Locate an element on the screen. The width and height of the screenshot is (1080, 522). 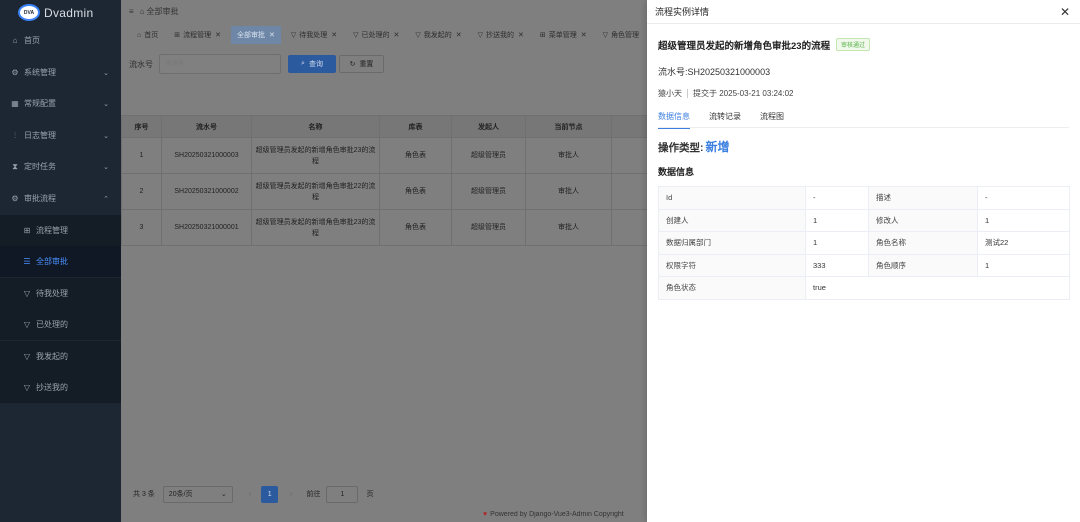
field-label: 角色顺序 is located at coordinates (923, 265).